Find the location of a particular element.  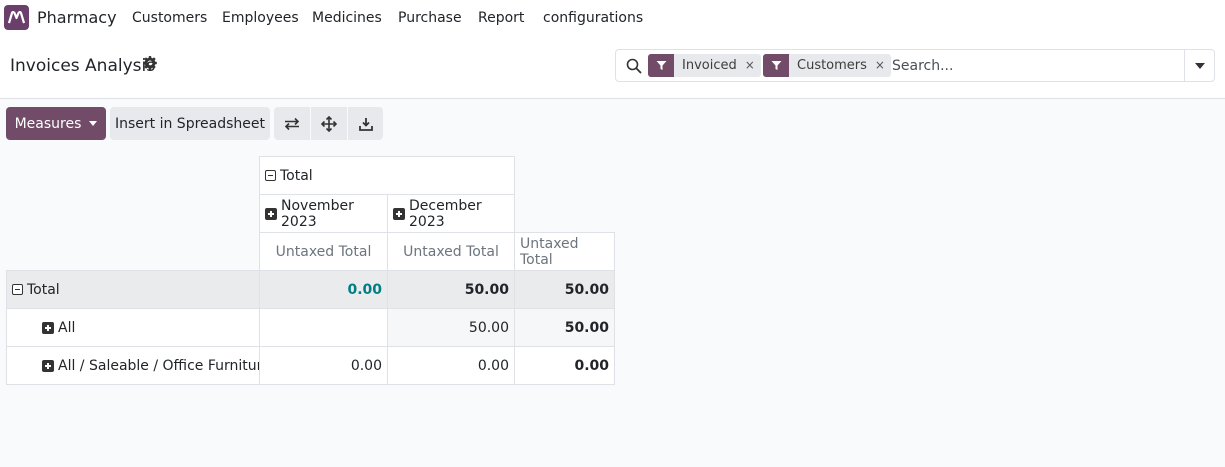

flip-axis-button is located at coordinates (292, 123).